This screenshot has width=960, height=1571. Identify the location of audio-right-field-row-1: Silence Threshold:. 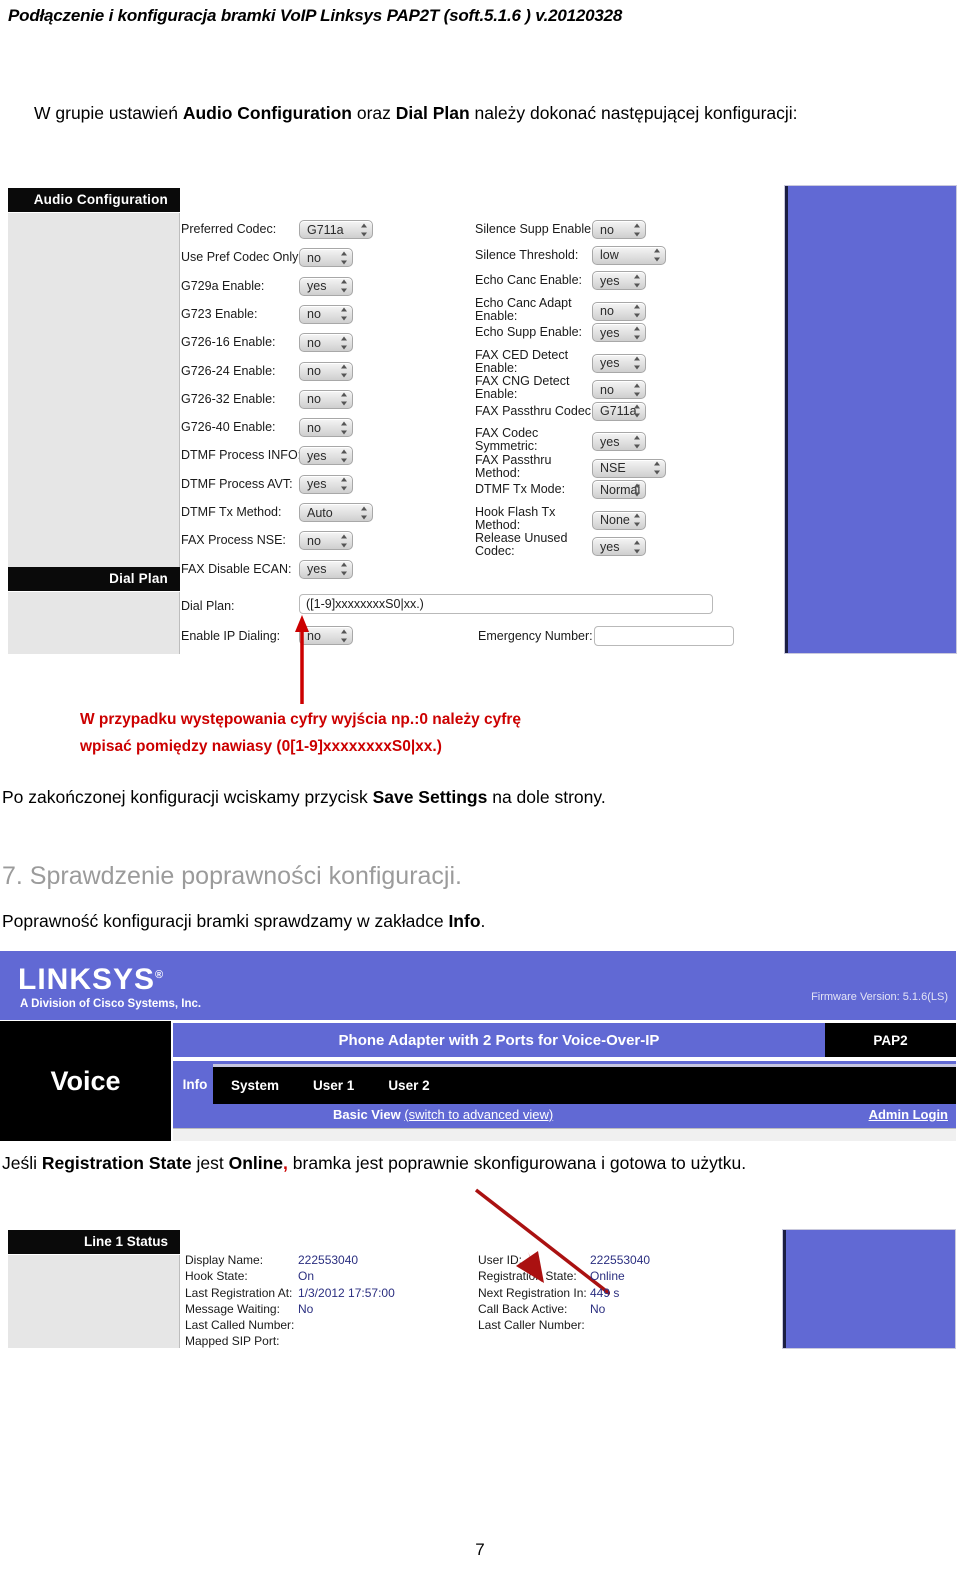
(526, 255).